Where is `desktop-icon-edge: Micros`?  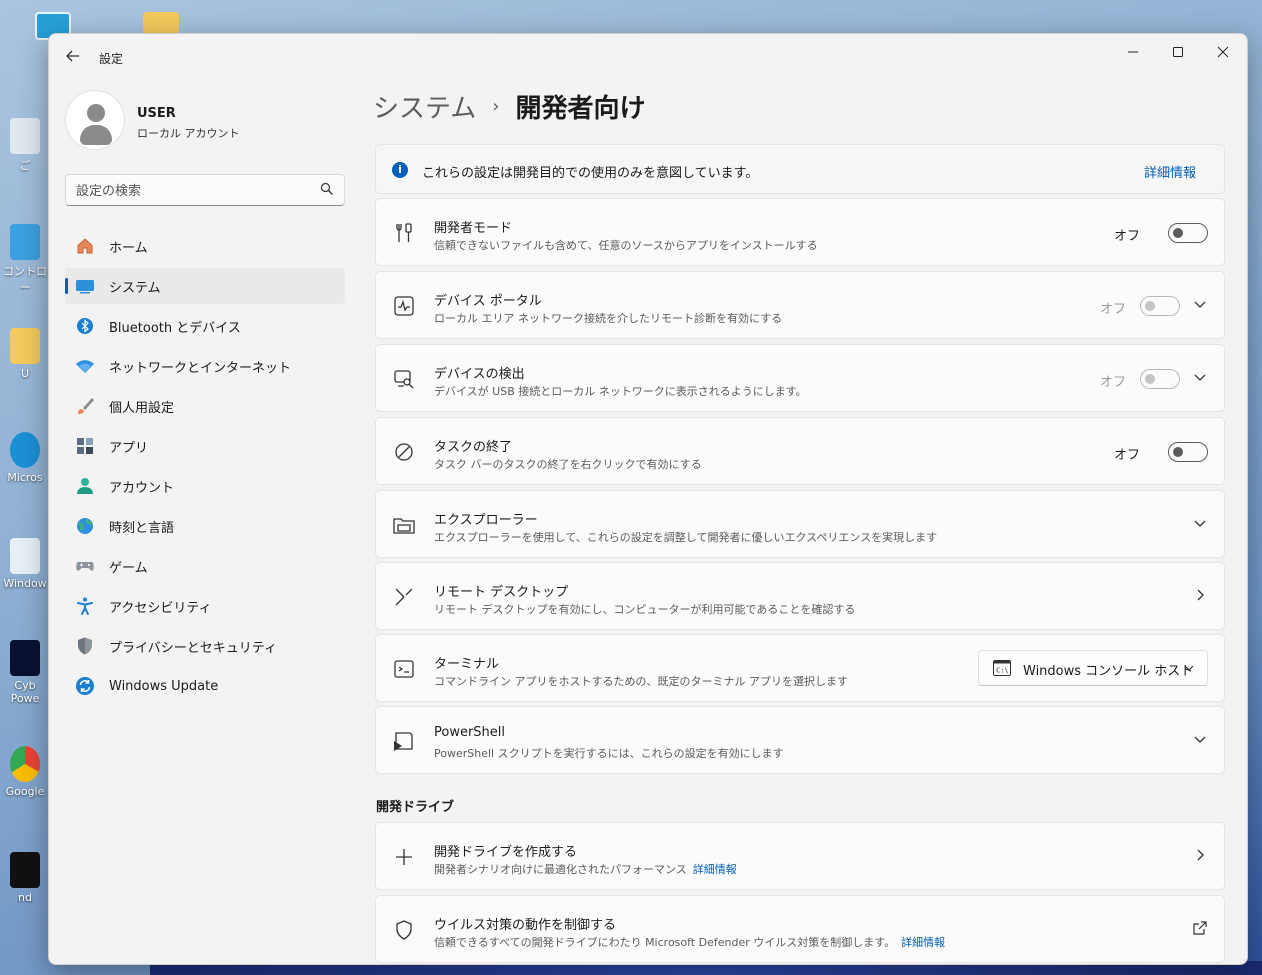 desktop-icon-edge: Micros is located at coordinates (25, 458).